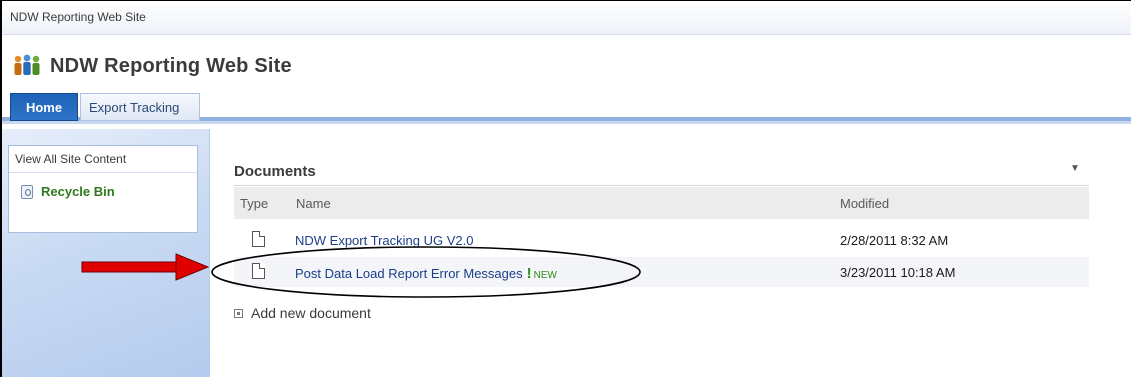 The height and width of the screenshot is (377, 1131). Describe the element at coordinates (78, 17) in the screenshot. I see `global-site-name: NDW Reporting Web Site` at that location.